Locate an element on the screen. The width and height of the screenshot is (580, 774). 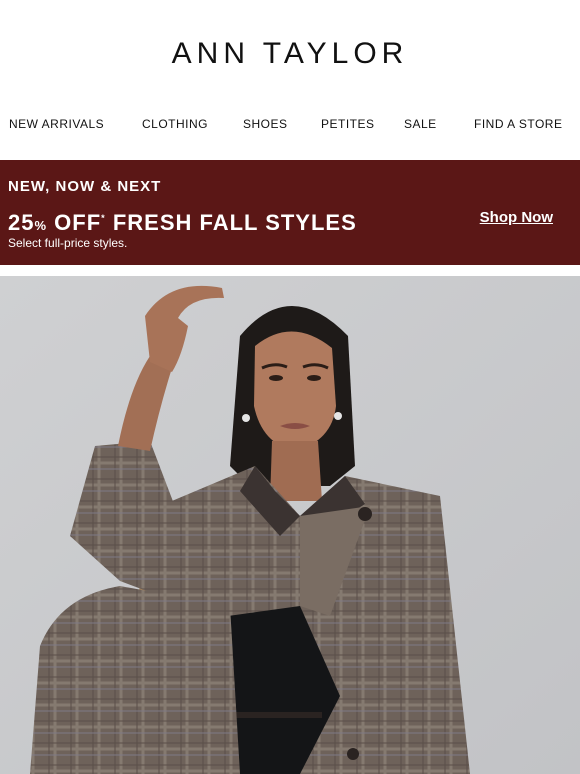
nav-item-petites: PETITES is located at coordinates (348, 124).